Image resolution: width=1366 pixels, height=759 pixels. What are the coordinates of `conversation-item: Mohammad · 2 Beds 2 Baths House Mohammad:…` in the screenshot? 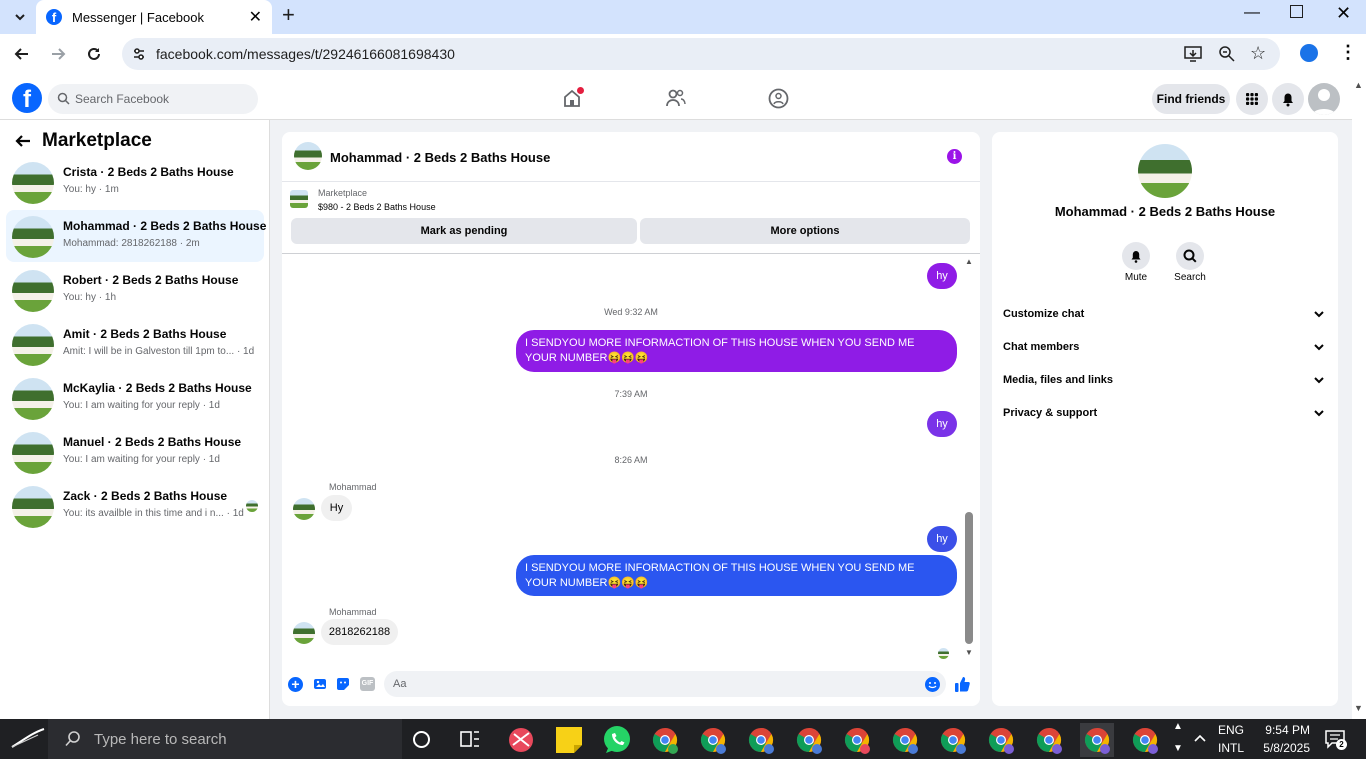 It's located at (136, 236).